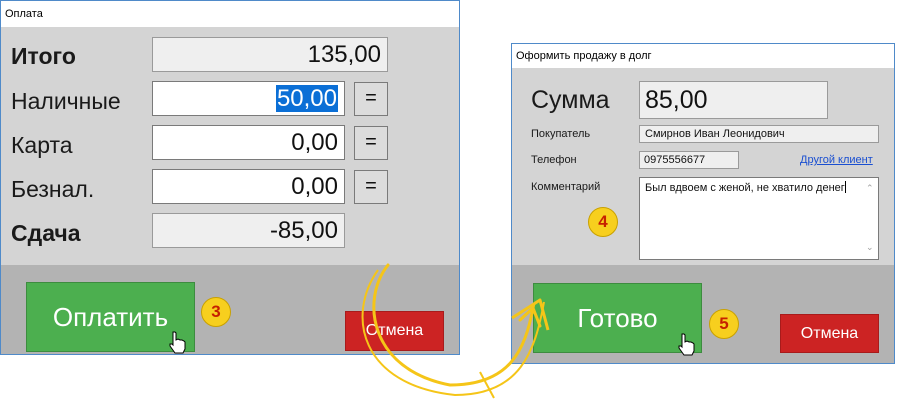  Describe the element at coordinates (230, 14) in the screenshot. I see `payment-window-title: Оплата` at that location.